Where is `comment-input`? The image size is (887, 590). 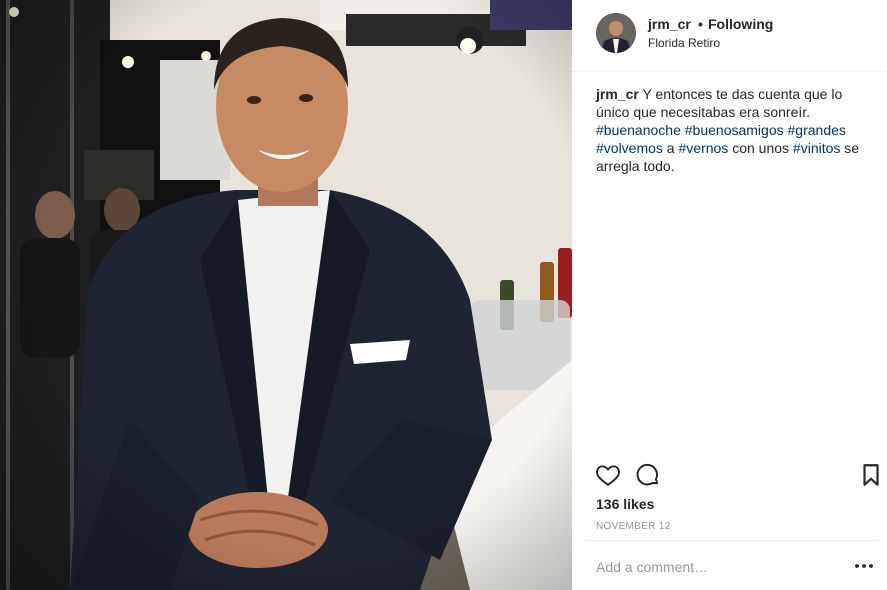 comment-input is located at coordinates (716, 567).